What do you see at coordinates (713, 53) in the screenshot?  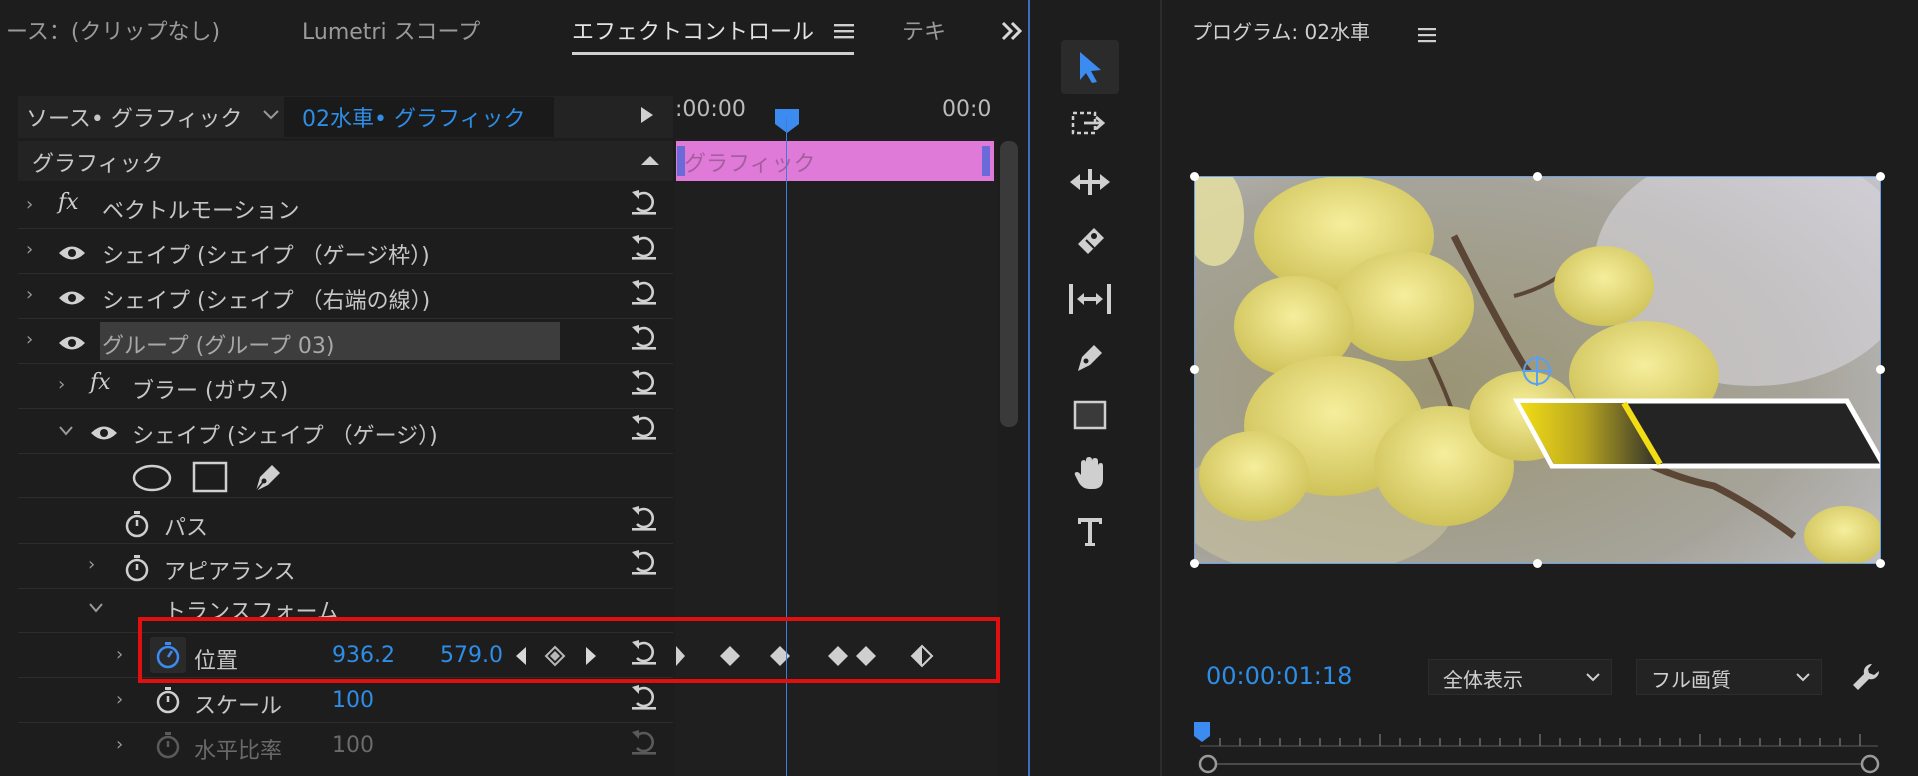 I see `active-tab-underline` at bounding box center [713, 53].